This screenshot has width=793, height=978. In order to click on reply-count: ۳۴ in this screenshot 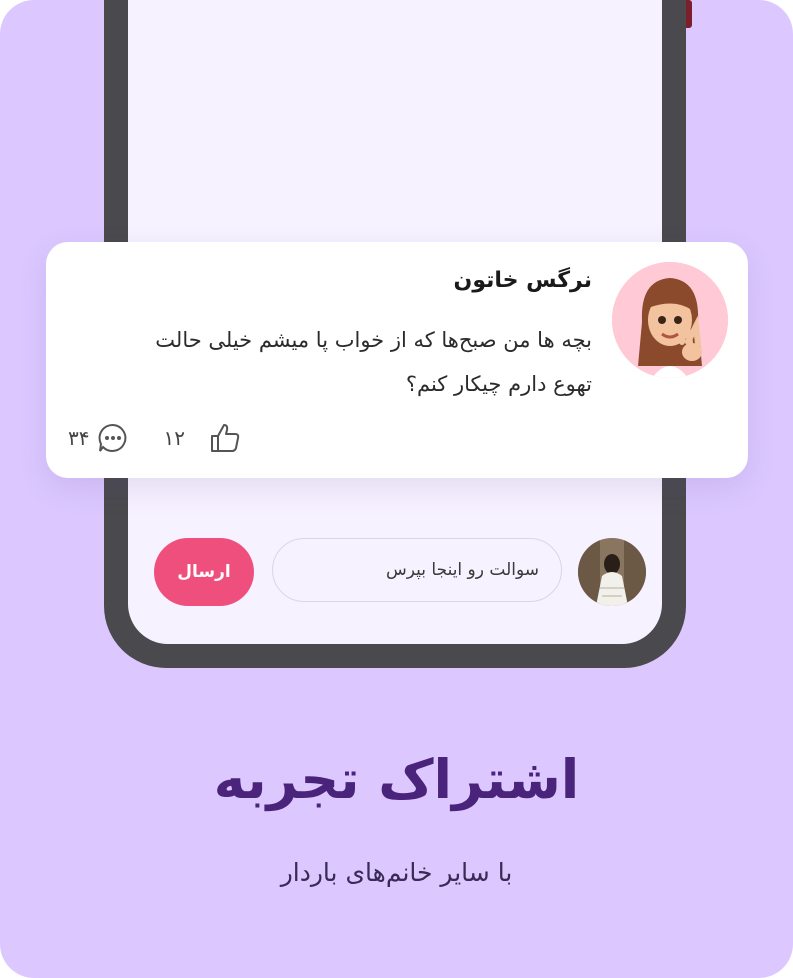, I will do `click(79, 438)`.